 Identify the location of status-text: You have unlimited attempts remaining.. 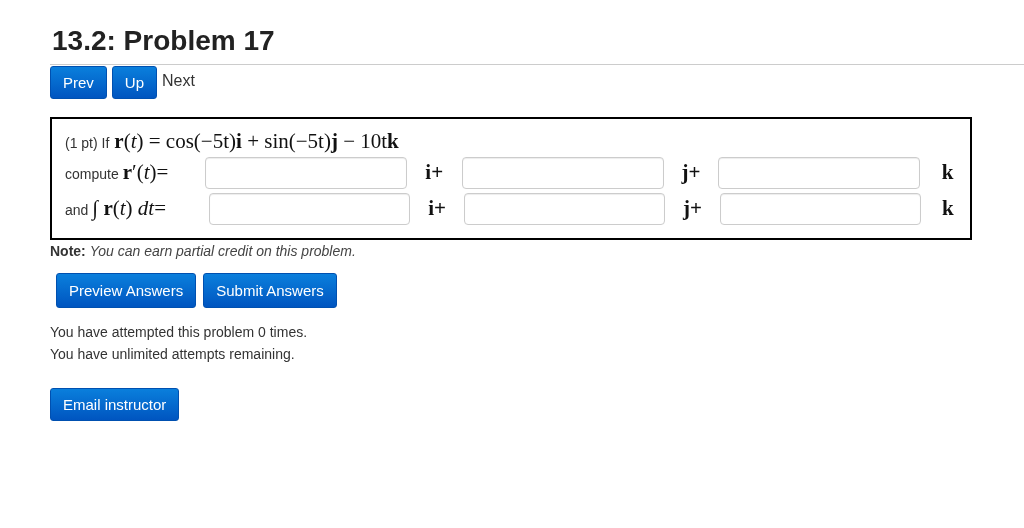
(173, 354).